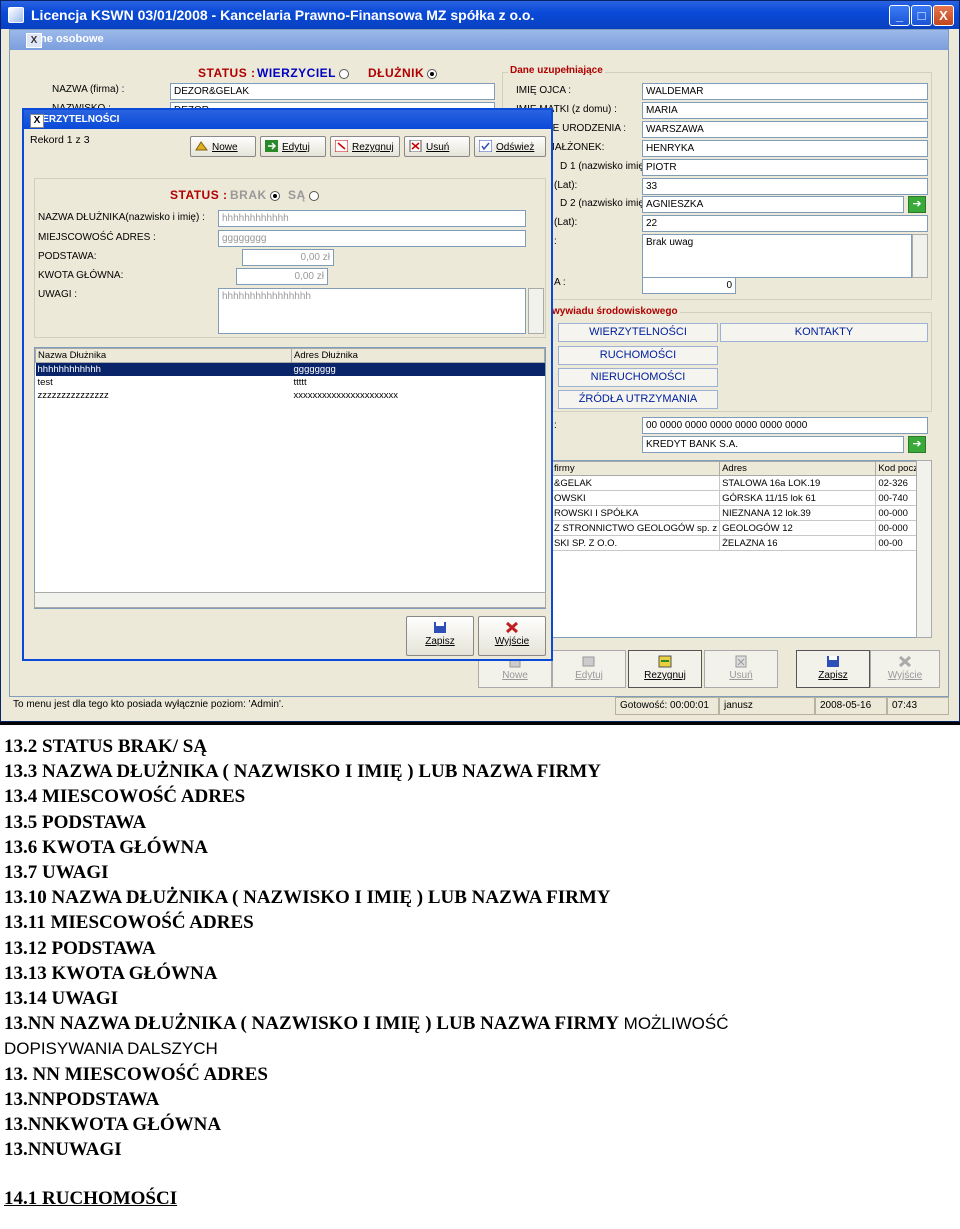 The height and width of the screenshot is (1229, 960). Describe the element at coordinates (290, 395) in the screenshot. I see `table-row: zzzzzzzzzzzzzzz xxxxxxxxxxxxxxxxxxxxxx` at that location.